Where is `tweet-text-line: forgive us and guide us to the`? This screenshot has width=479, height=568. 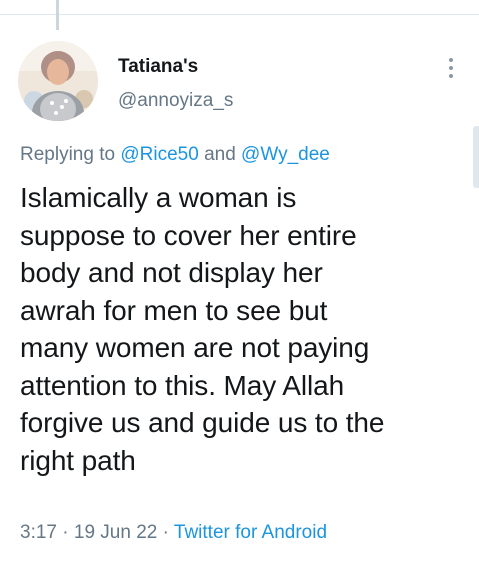
tweet-text-line: forgive us and guide us to the is located at coordinates (202, 422).